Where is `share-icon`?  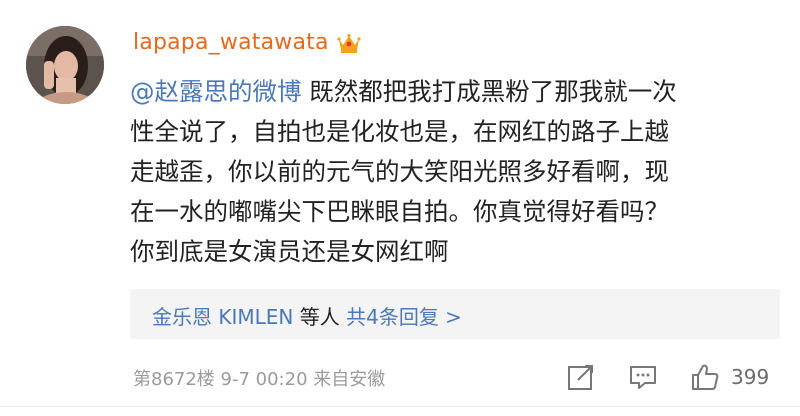
share-icon is located at coordinates (581, 377).